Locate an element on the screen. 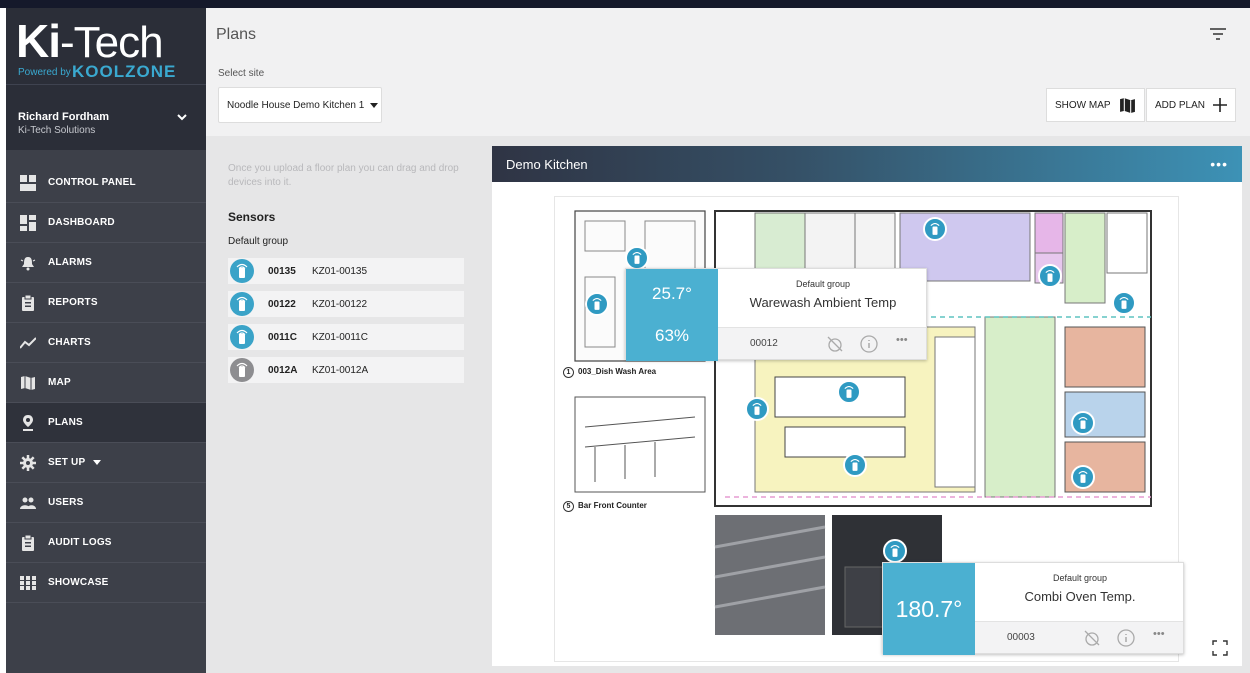 The width and height of the screenshot is (1250, 673). sidebar-item-label: MAP is located at coordinates (59, 382).